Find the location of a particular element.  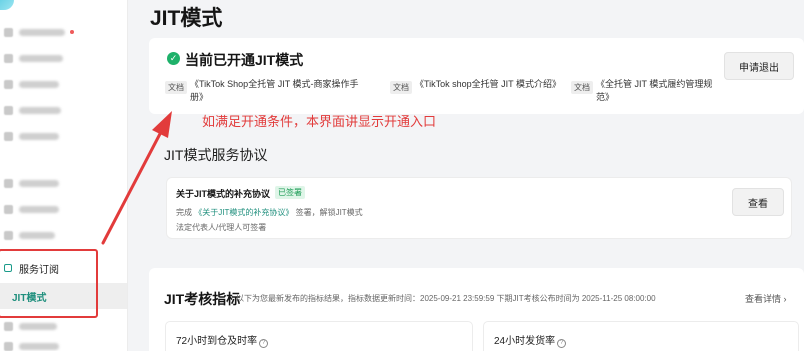

annotation-arrow is located at coordinates (136, 178).